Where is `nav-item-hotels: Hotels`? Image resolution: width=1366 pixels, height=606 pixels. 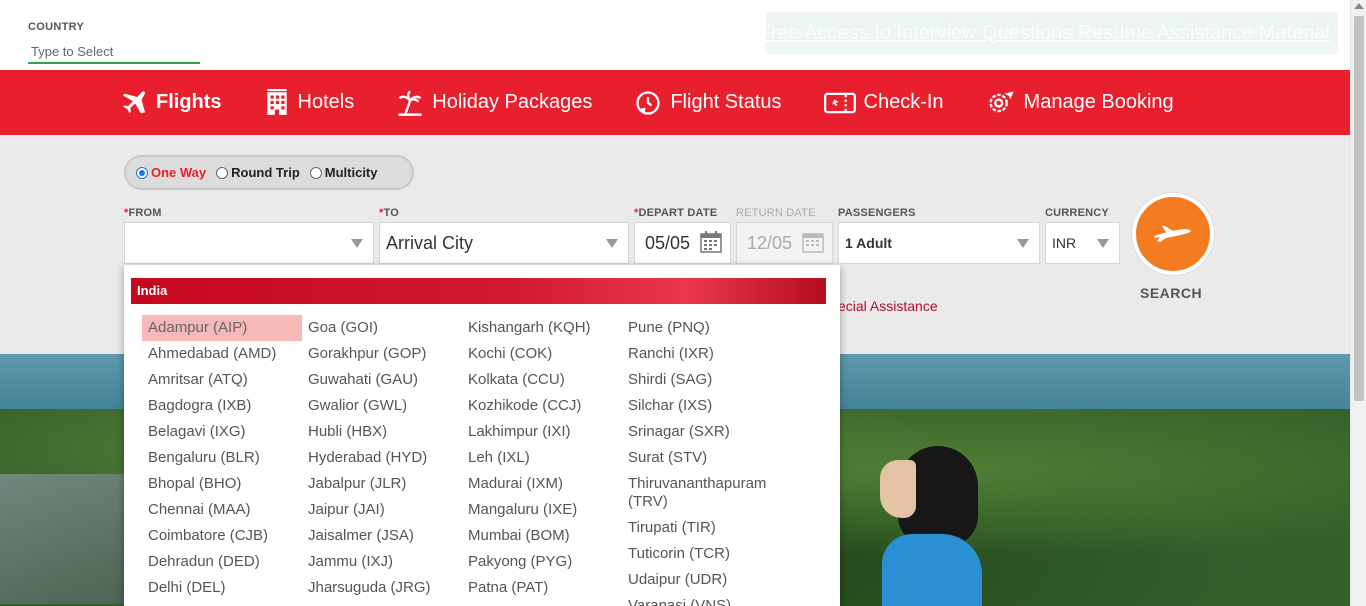 nav-item-hotels: Hotels is located at coordinates (309, 102).